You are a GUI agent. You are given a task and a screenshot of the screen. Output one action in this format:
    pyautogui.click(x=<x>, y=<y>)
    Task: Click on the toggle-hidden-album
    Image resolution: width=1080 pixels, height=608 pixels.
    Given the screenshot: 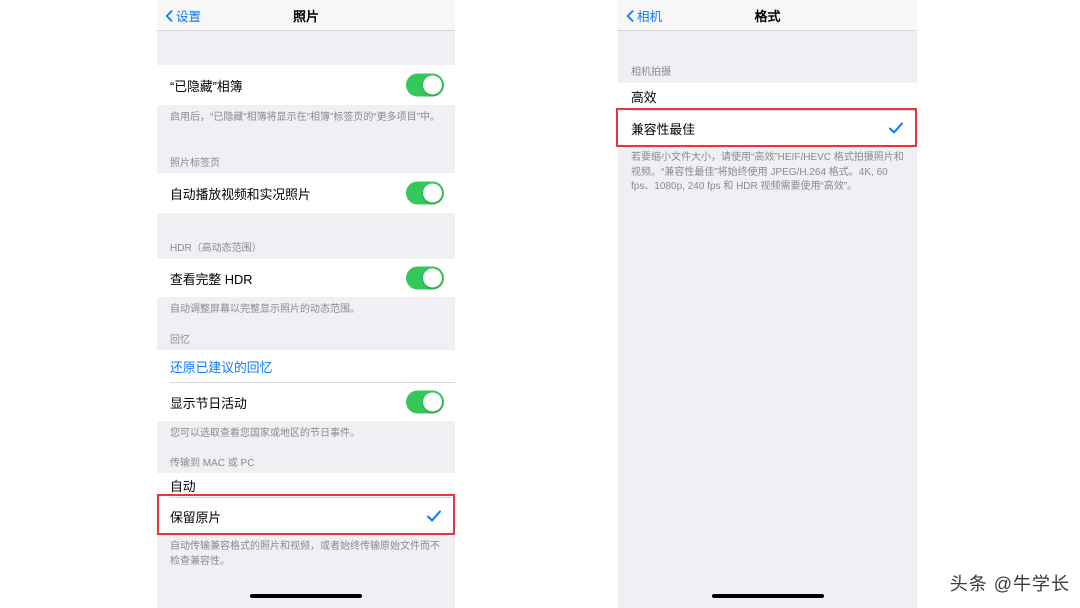 What is the action you would take?
    pyautogui.click(x=425, y=85)
    